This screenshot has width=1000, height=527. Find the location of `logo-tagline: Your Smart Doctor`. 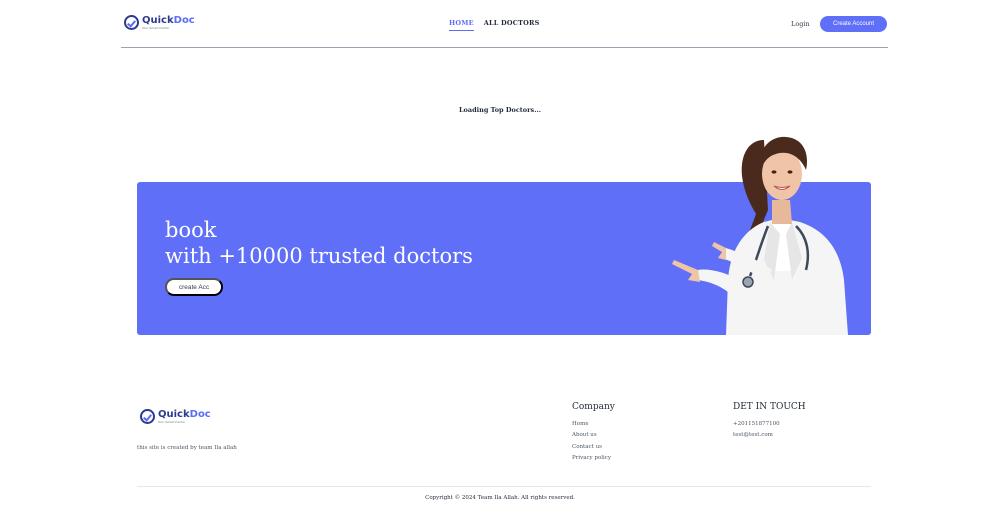

logo-tagline: Your Smart Doctor is located at coordinates (156, 27).